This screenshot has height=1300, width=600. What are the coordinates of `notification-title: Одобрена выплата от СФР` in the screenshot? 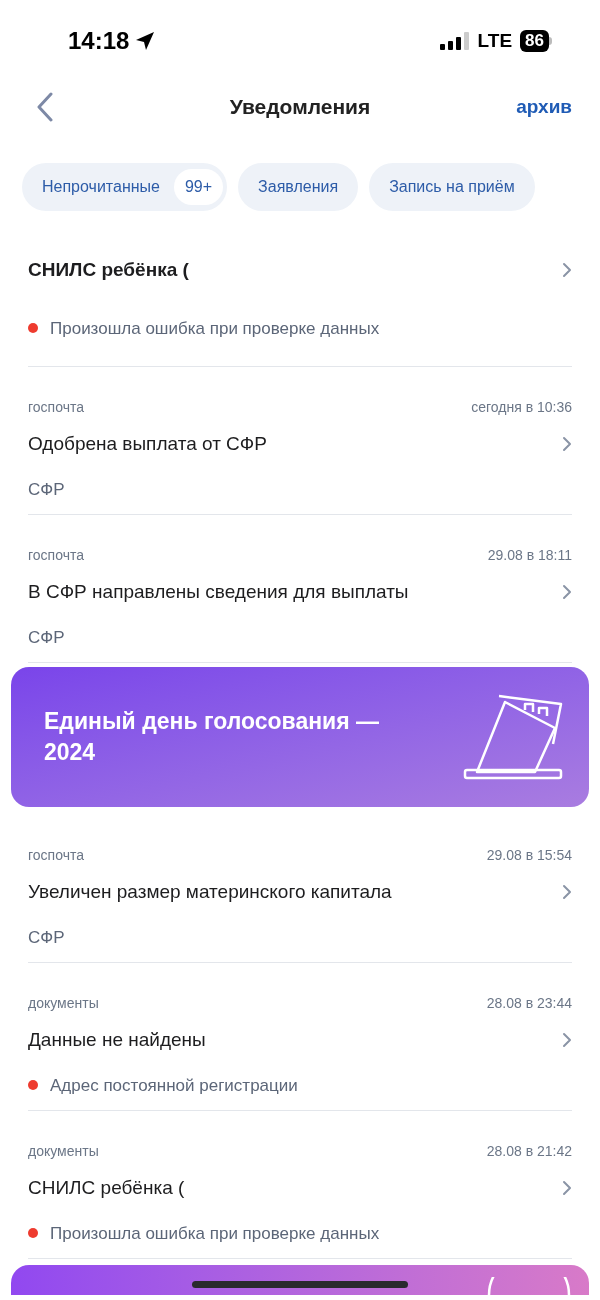 It's located at (147, 444).